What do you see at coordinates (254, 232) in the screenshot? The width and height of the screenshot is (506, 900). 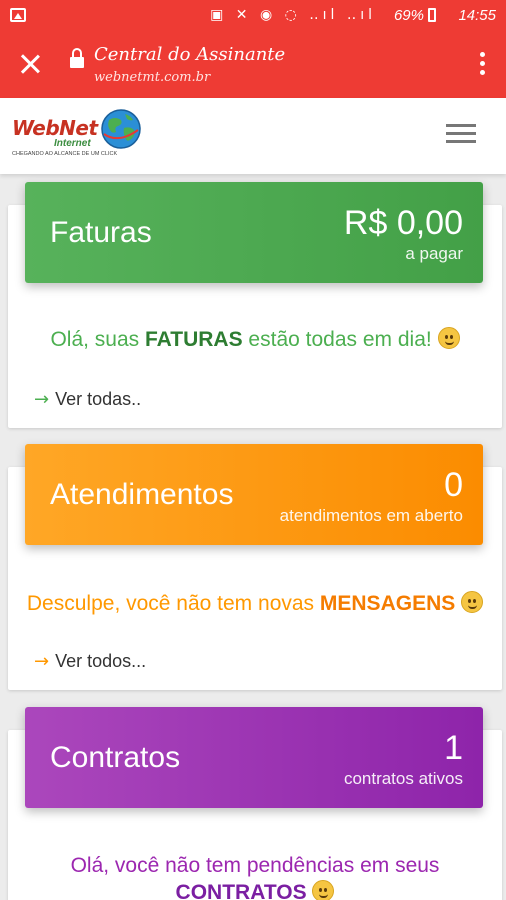 I see `faturas-card-header: Faturas R$ 0,00 a pagar` at bounding box center [254, 232].